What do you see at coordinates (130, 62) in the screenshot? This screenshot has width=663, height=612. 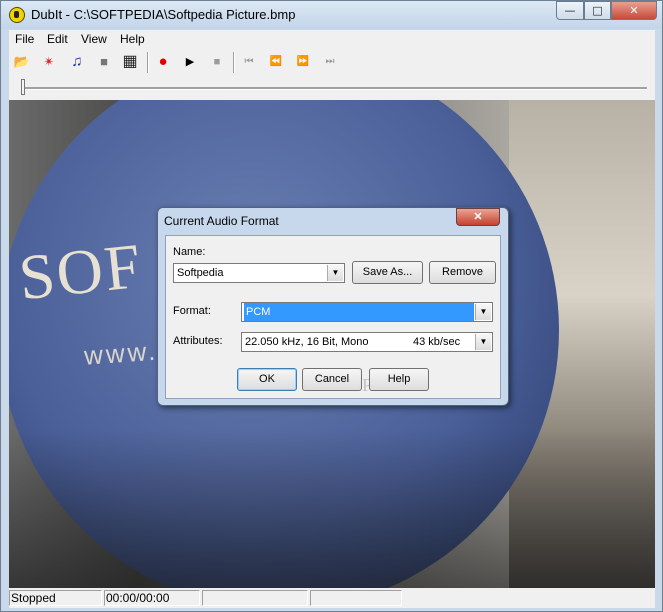 I see `film-strip-icon: ▦` at bounding box center [130, 62].